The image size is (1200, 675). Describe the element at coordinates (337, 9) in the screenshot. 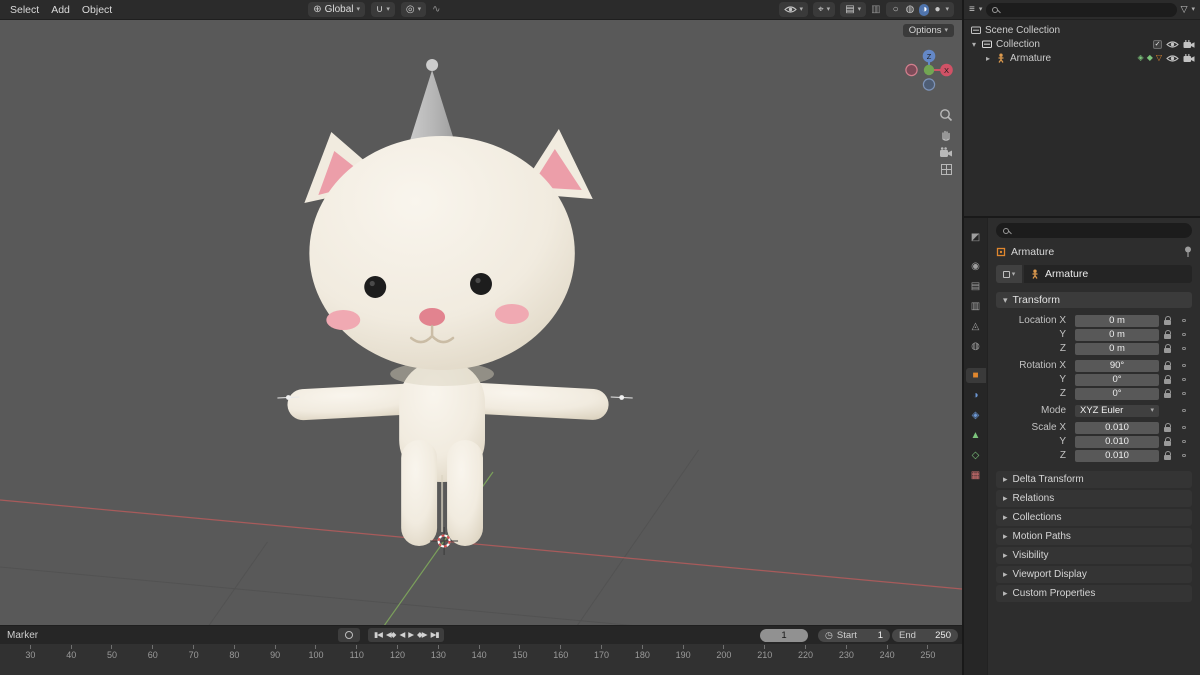

I see `transform-orientation-dropdown: ⊕ Global ▾` at that location.